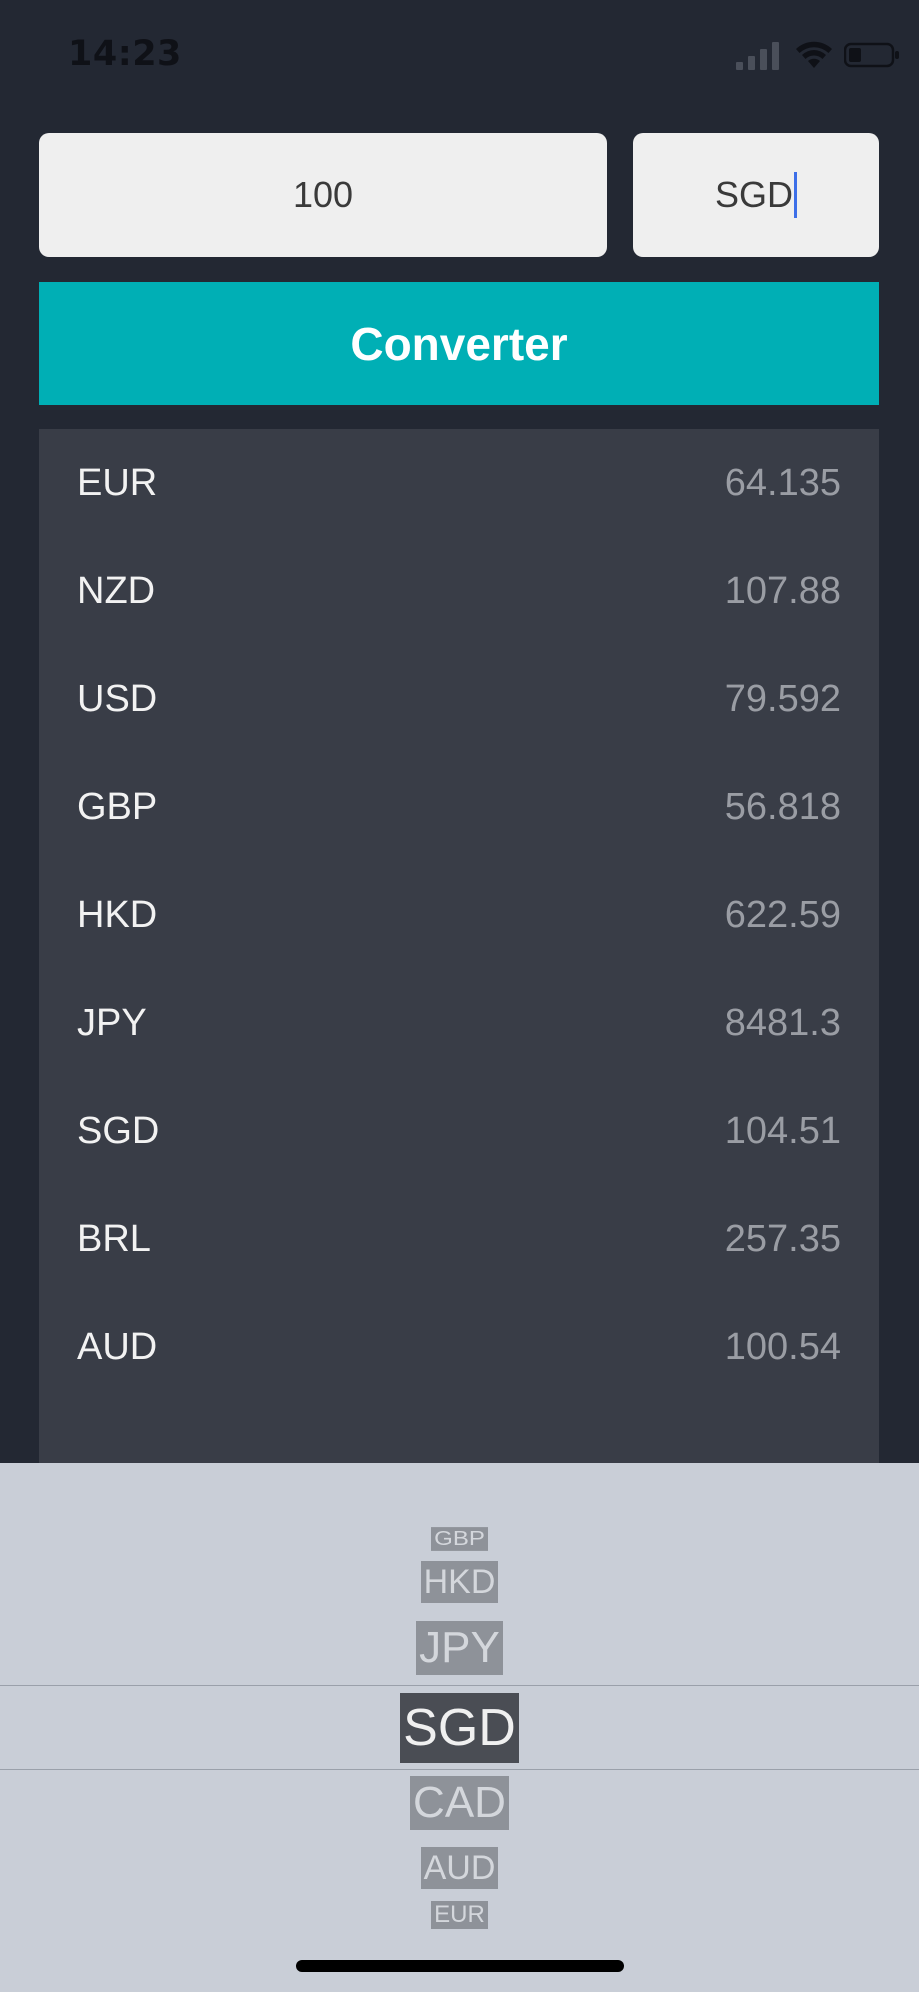  What do you see at coordinates (459, 915) in the screenshot?
I see `rate-row-hkd: HKD 622.59` at bounding box center [459, 915].